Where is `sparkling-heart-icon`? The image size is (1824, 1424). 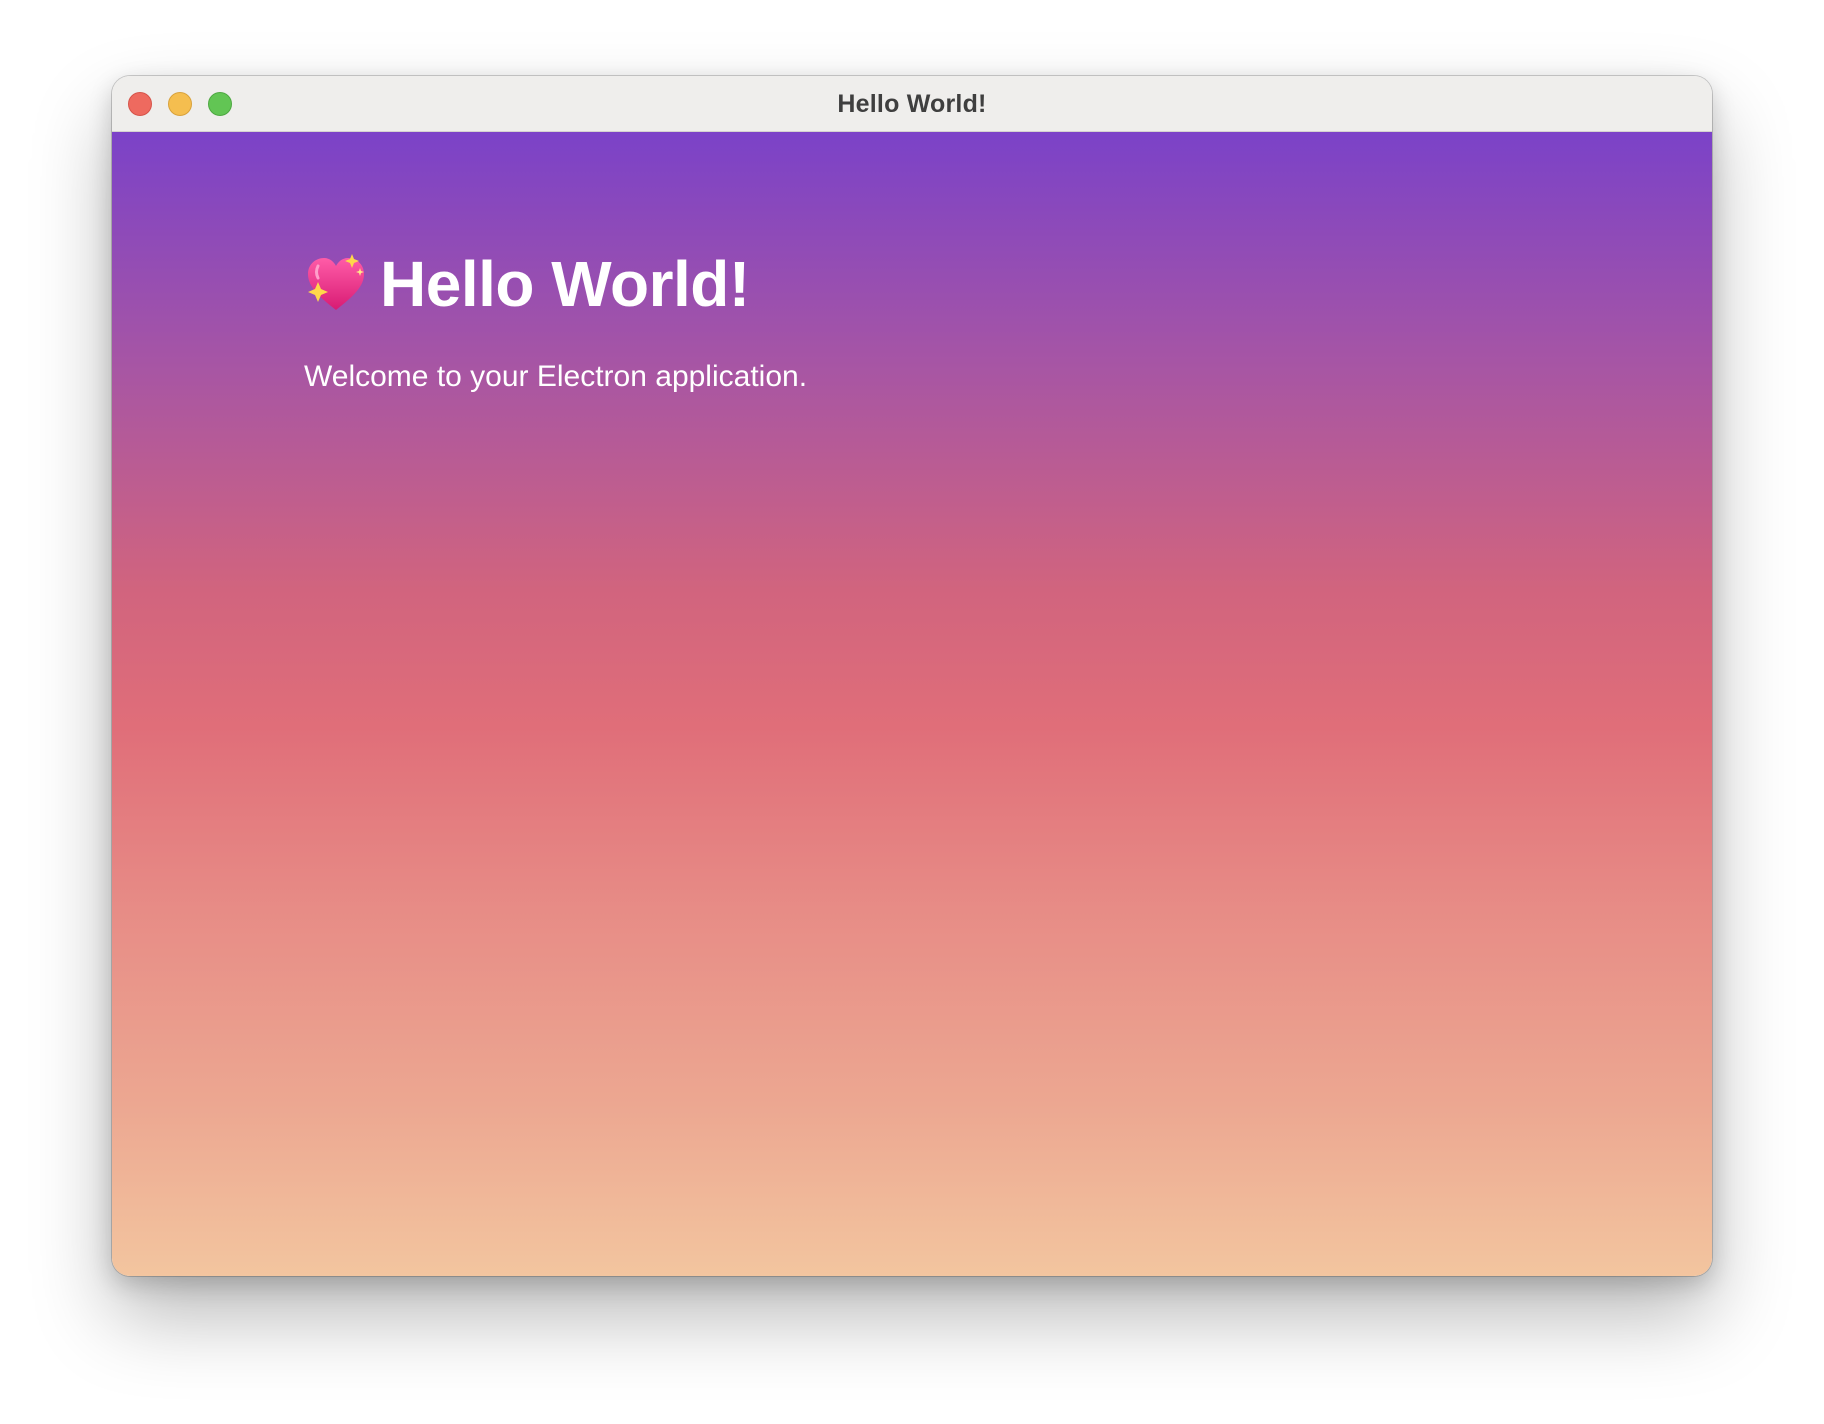
sparkling-heart-icon is located at coordinates (336, 284).